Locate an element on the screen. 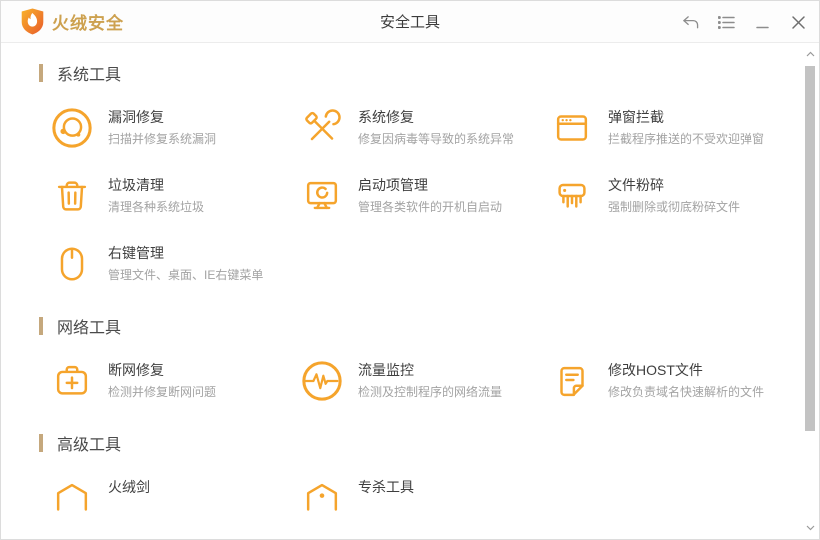 This screenshot has width=820, height=540. tool-context-menu-manager: 右键管理 管理文件、桌面、IE右键菜单 is located at coordinates (176, 264).